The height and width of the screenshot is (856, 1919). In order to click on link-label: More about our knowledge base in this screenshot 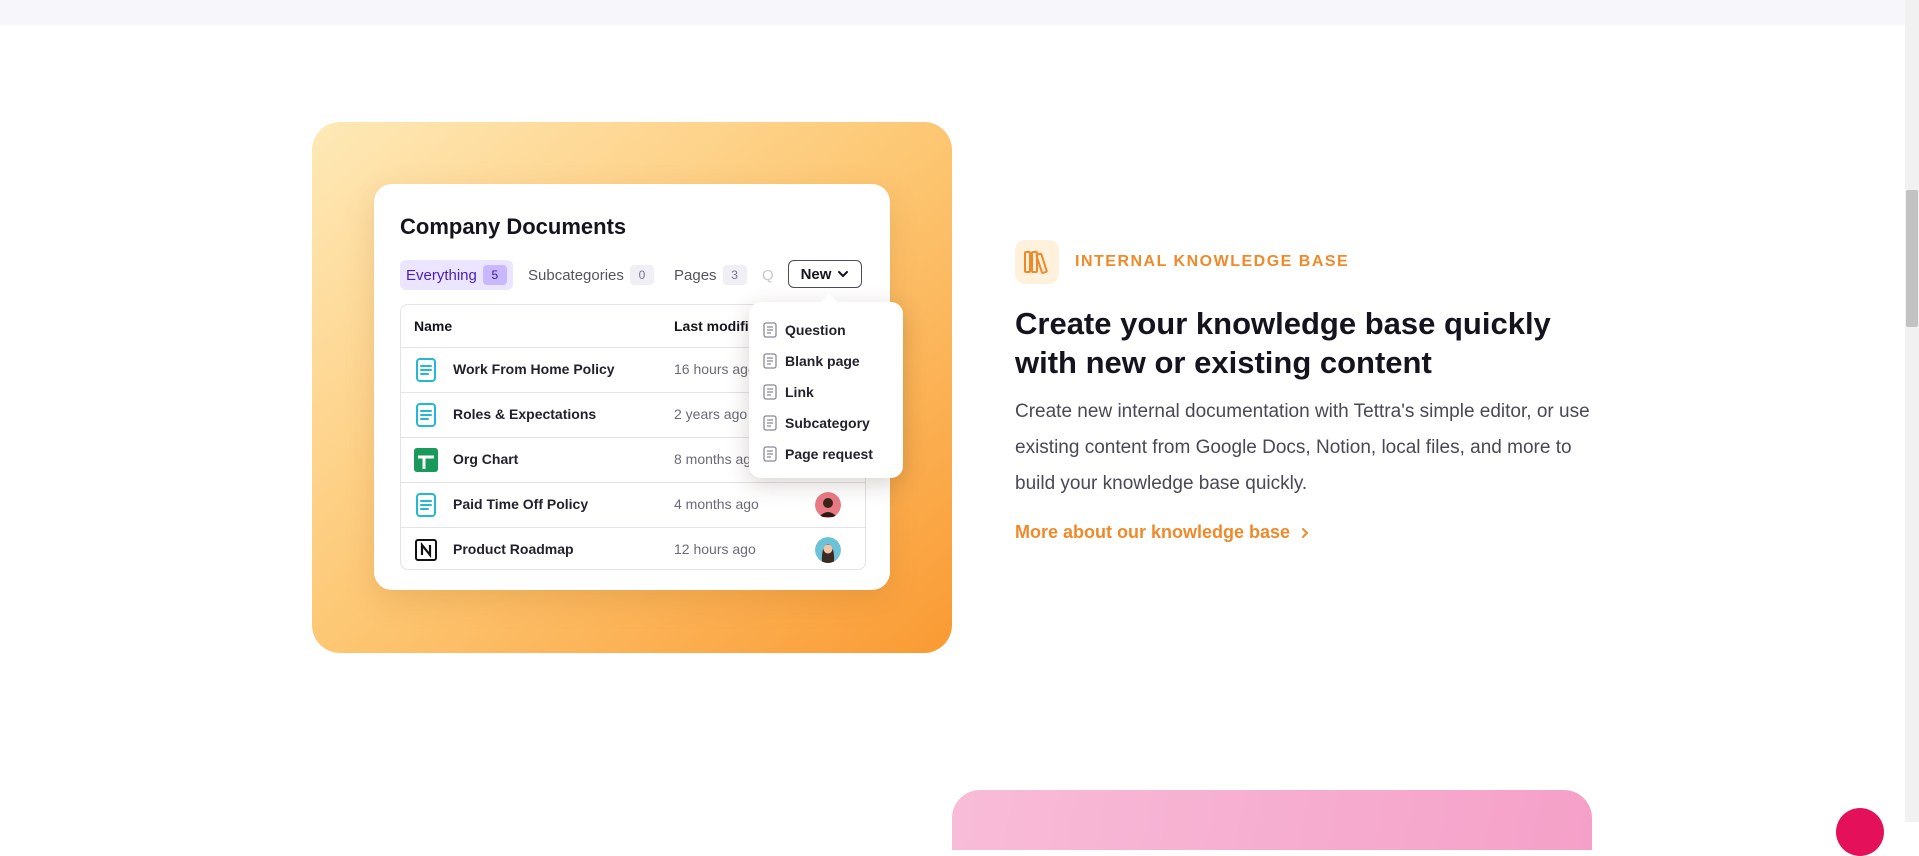, I will do `click(1153, 532)`.